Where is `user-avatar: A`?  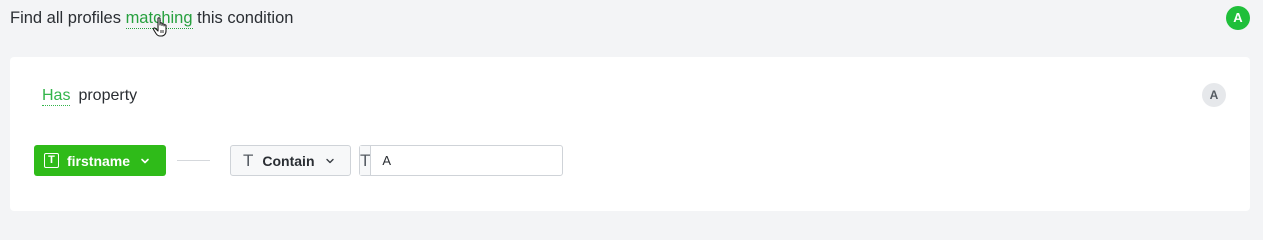 user-avatar: A is located at coordinates (1238, 18).